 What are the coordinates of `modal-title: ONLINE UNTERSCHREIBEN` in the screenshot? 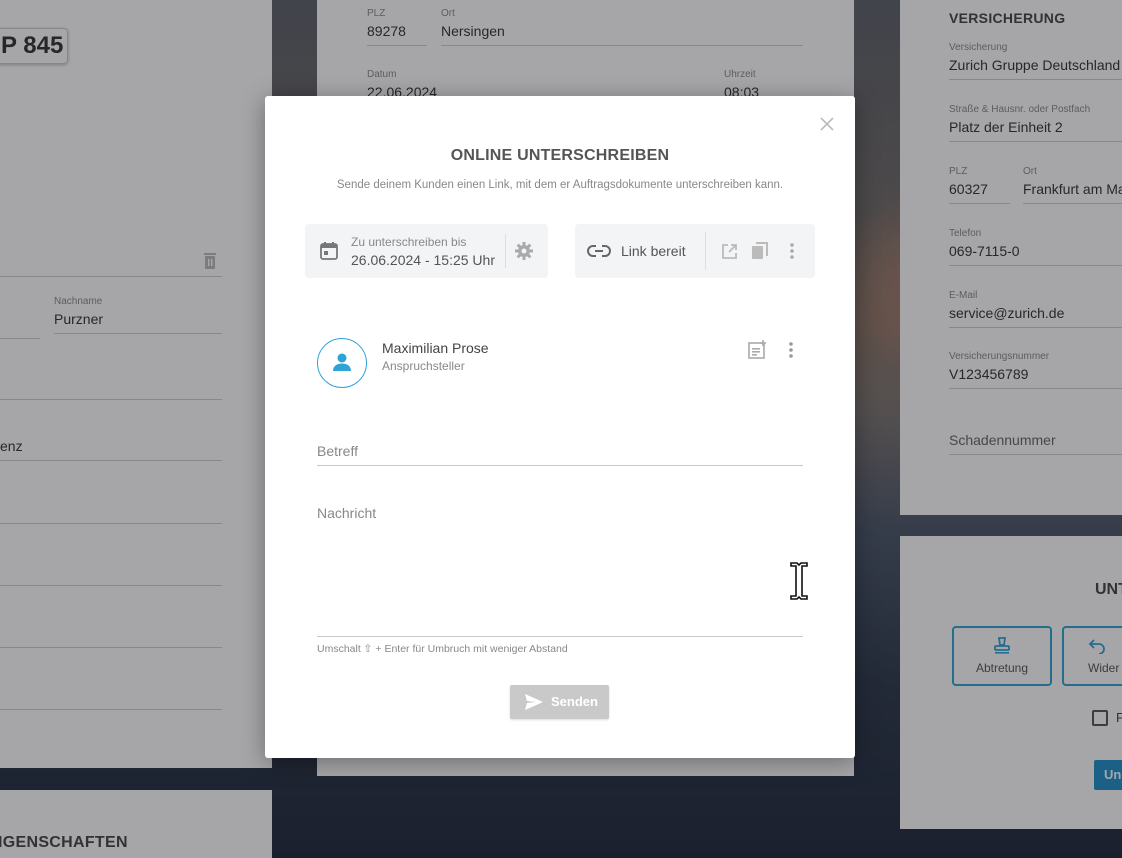 It's located at (560, 155).